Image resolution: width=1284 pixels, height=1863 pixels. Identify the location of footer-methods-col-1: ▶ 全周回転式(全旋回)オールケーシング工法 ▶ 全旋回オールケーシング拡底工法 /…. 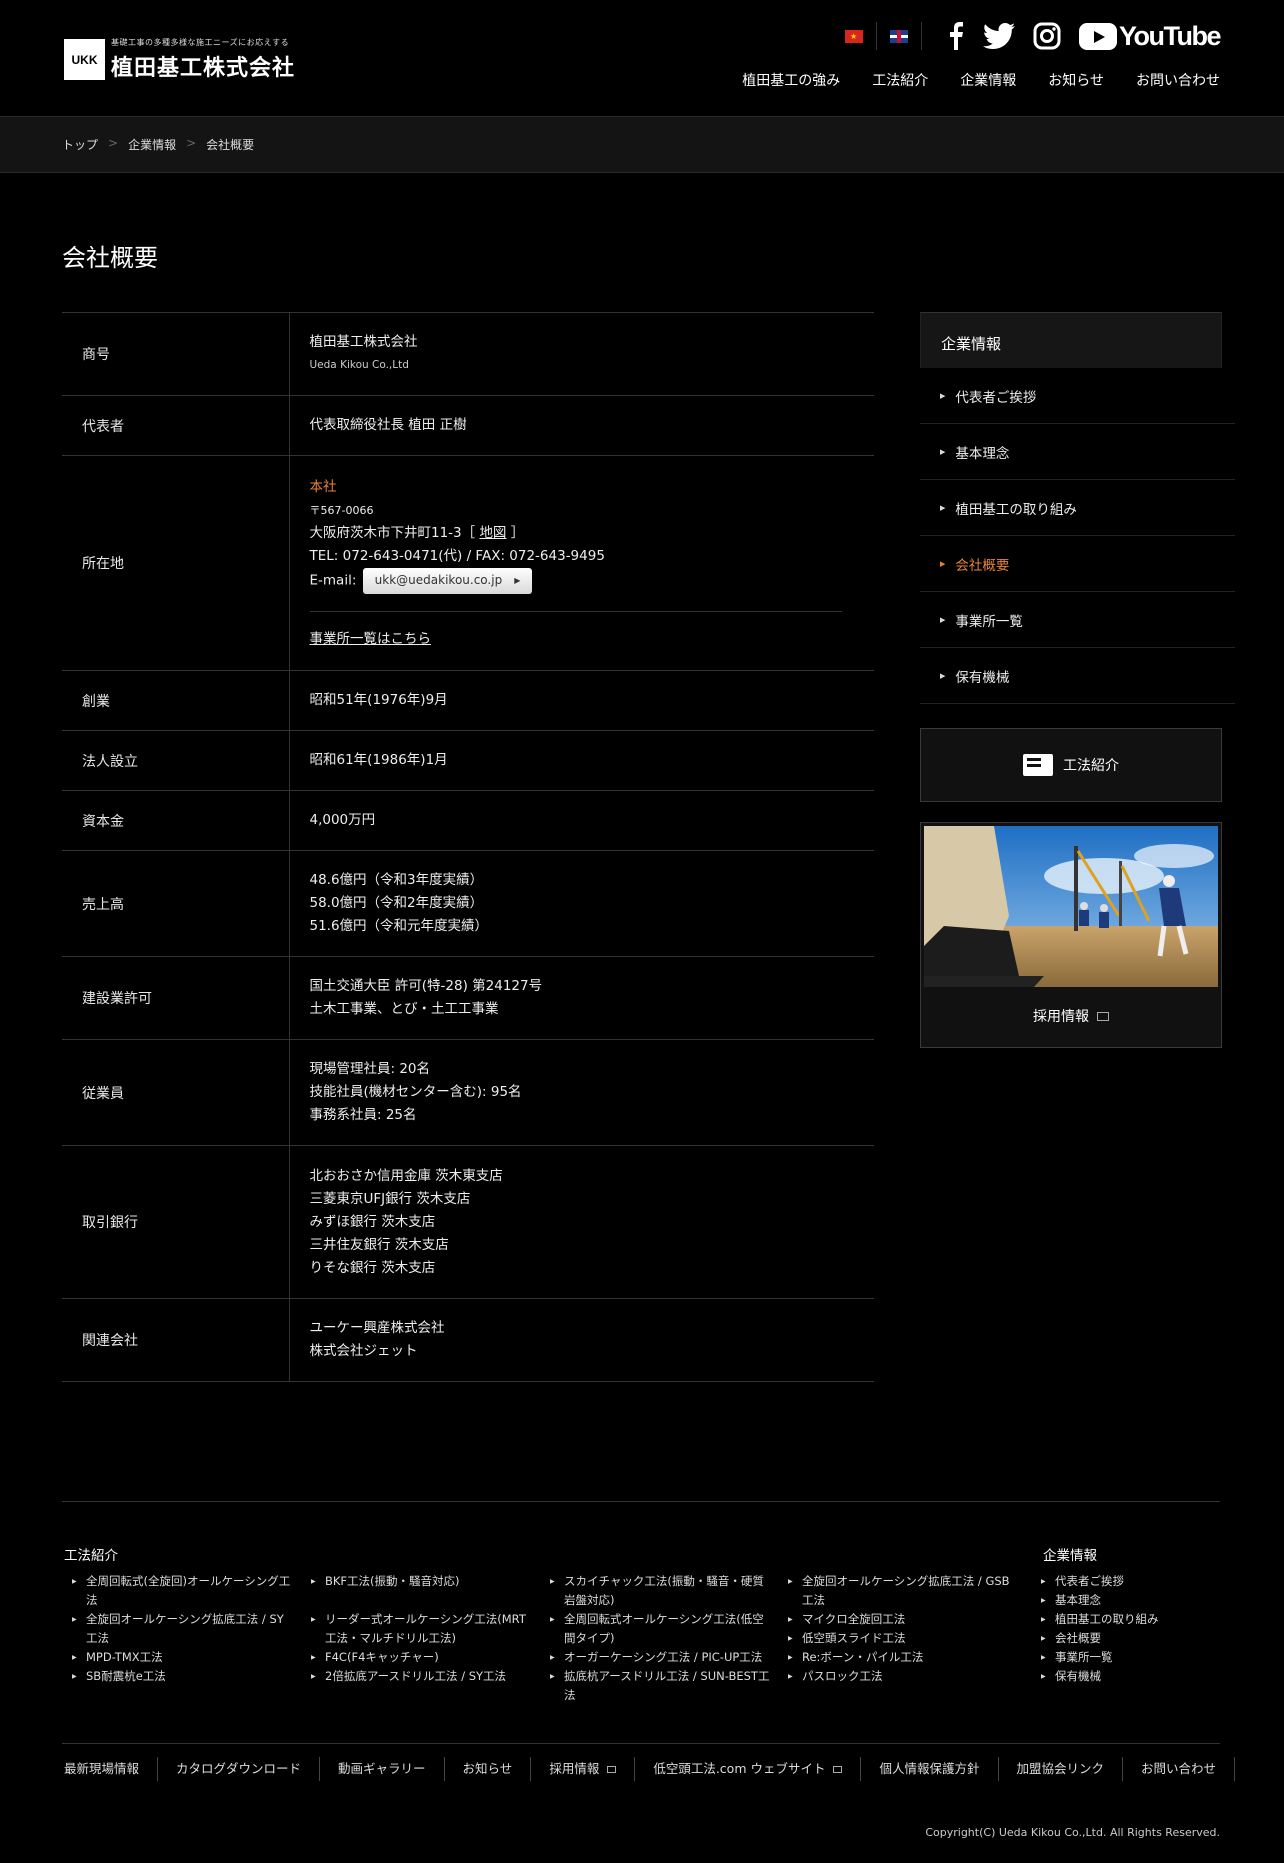
(178, 1629).